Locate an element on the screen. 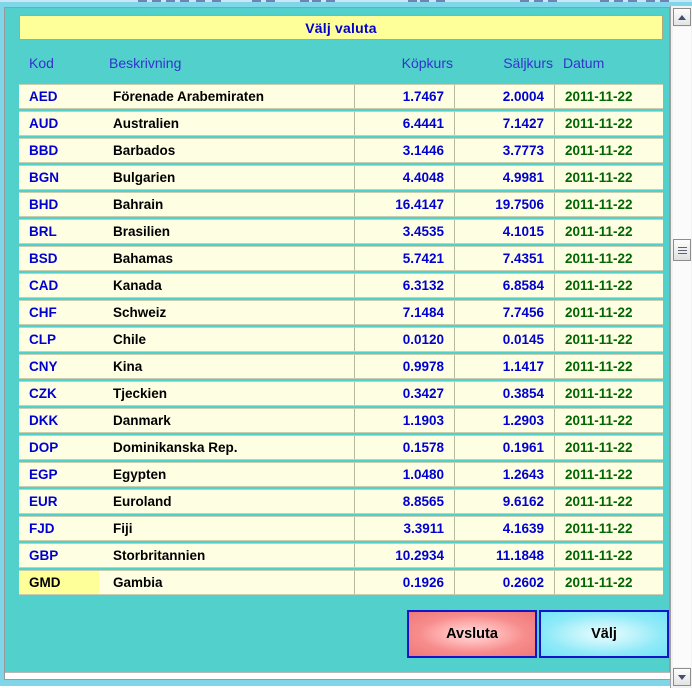 The height and width of the screenshot is (688, 692). cell-kod: DOP is located at coordinates (59, 447).